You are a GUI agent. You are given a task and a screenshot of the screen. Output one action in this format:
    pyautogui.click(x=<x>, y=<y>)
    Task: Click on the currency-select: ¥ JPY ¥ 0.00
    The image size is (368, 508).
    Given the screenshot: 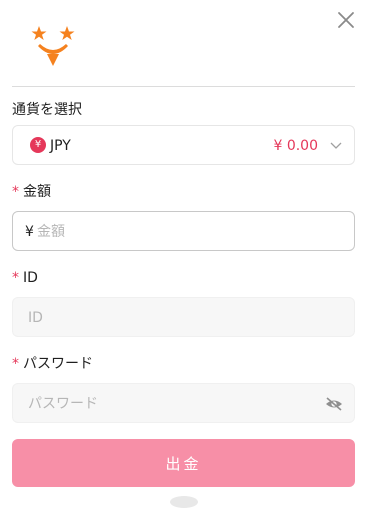 What is the action you would take?
    pyautogui.click(x=183, y=145)
    